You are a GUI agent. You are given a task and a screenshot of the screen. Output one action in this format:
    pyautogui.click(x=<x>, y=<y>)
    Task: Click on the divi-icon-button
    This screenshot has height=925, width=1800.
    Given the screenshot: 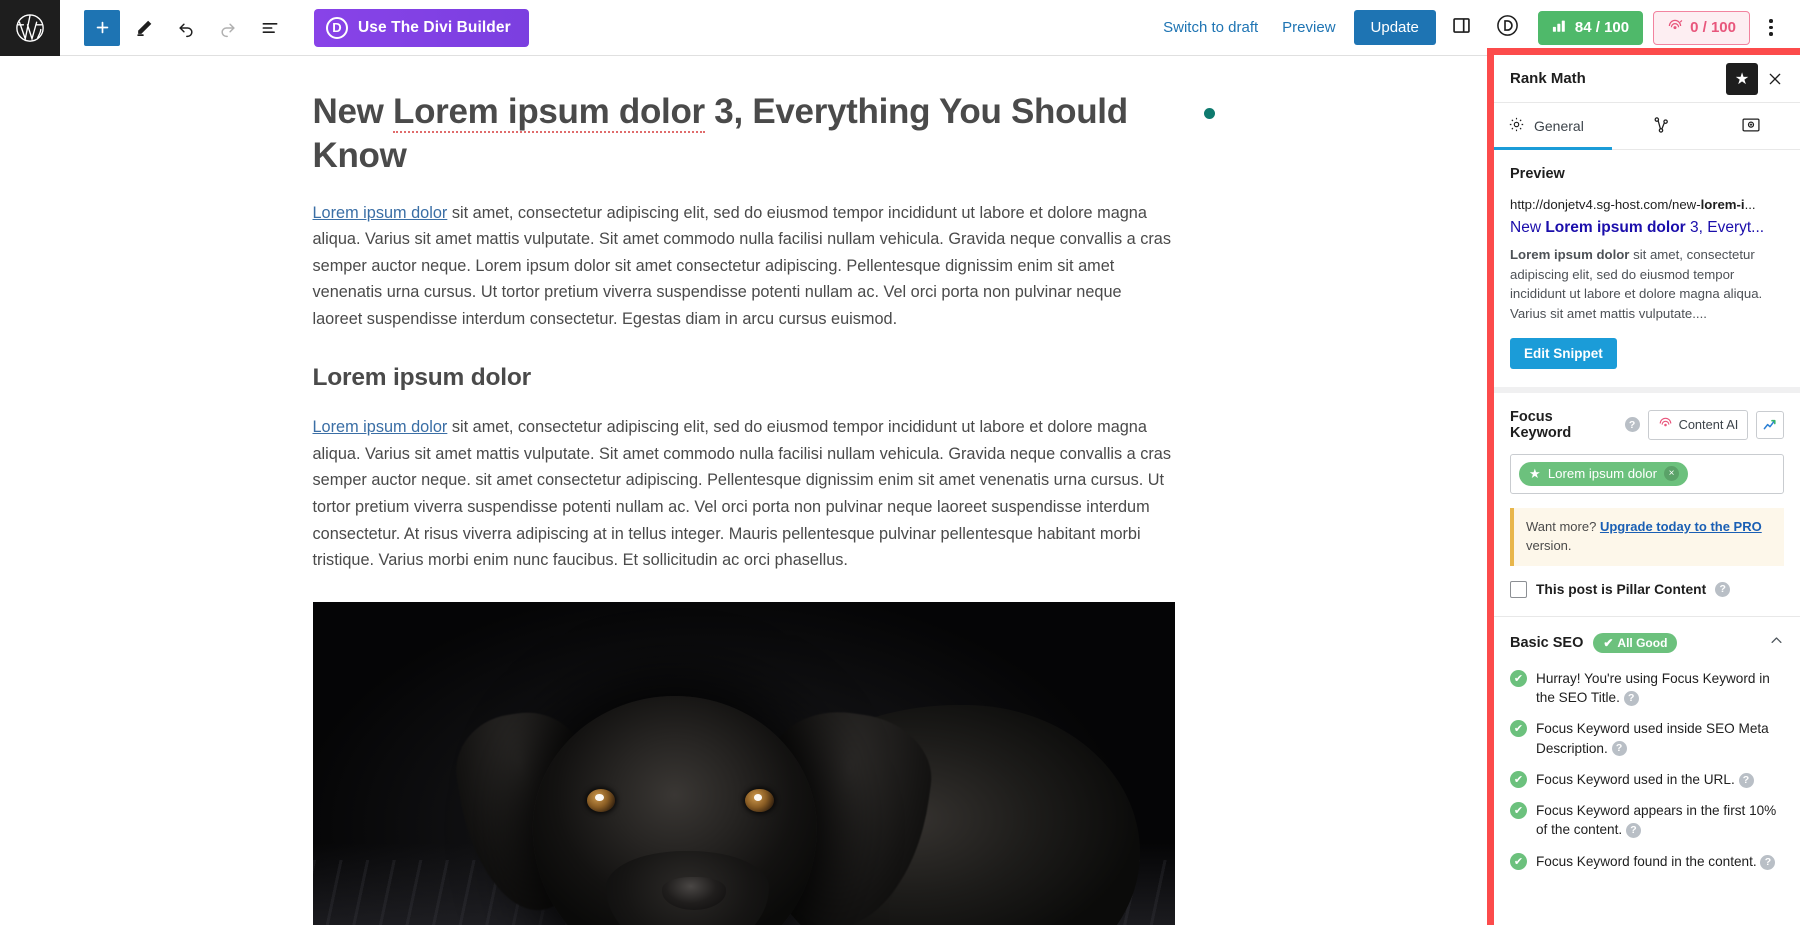 What is the action you would take?
    pyautogui.click(x=1508, y=28)
    